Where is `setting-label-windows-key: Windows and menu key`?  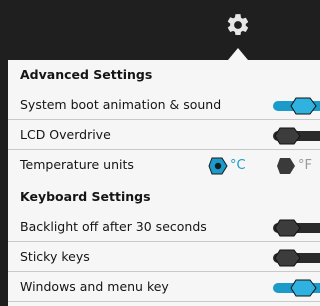
setting-label-windows-key: Windows and menu key is located at coordinates (94, 286).